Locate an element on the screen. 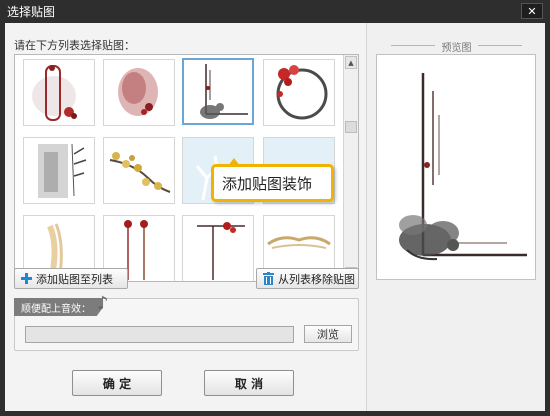 This screenshot has height=416, width=550. thumb-yellow-plum-blossom is located at coordinates (139, 170).